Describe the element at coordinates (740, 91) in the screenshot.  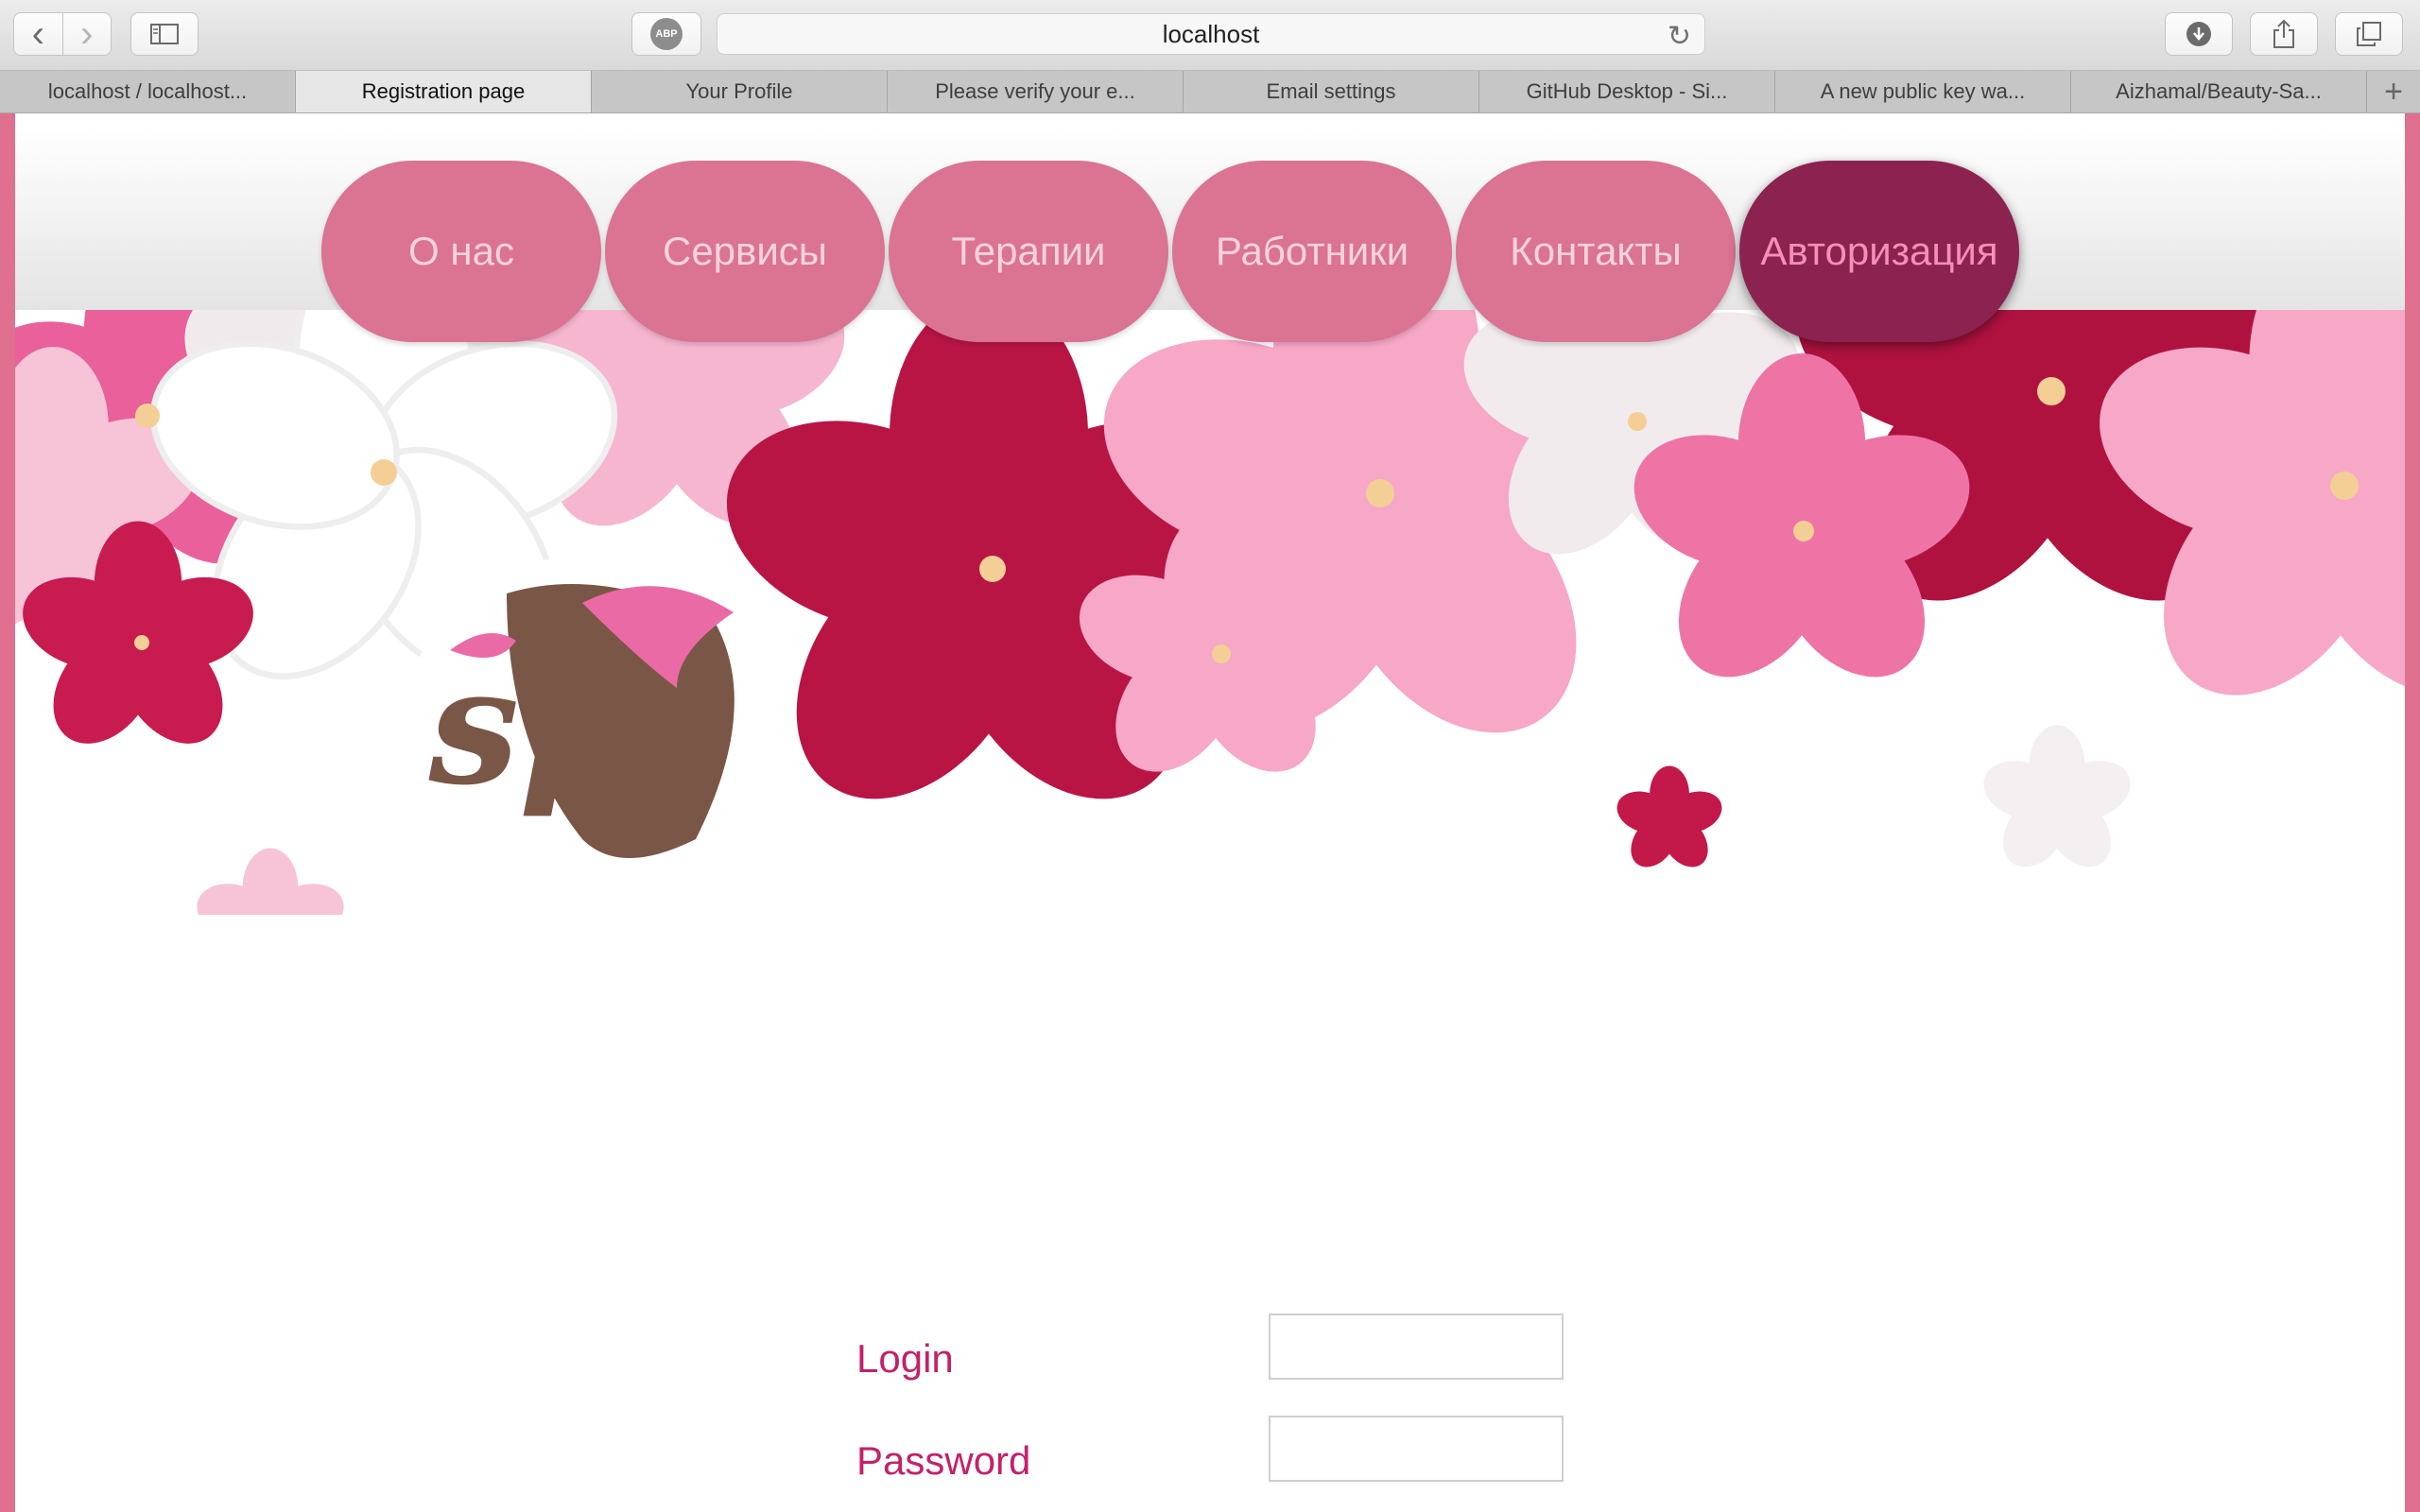
I see `tab-your-profile: Your Profile` at that location.